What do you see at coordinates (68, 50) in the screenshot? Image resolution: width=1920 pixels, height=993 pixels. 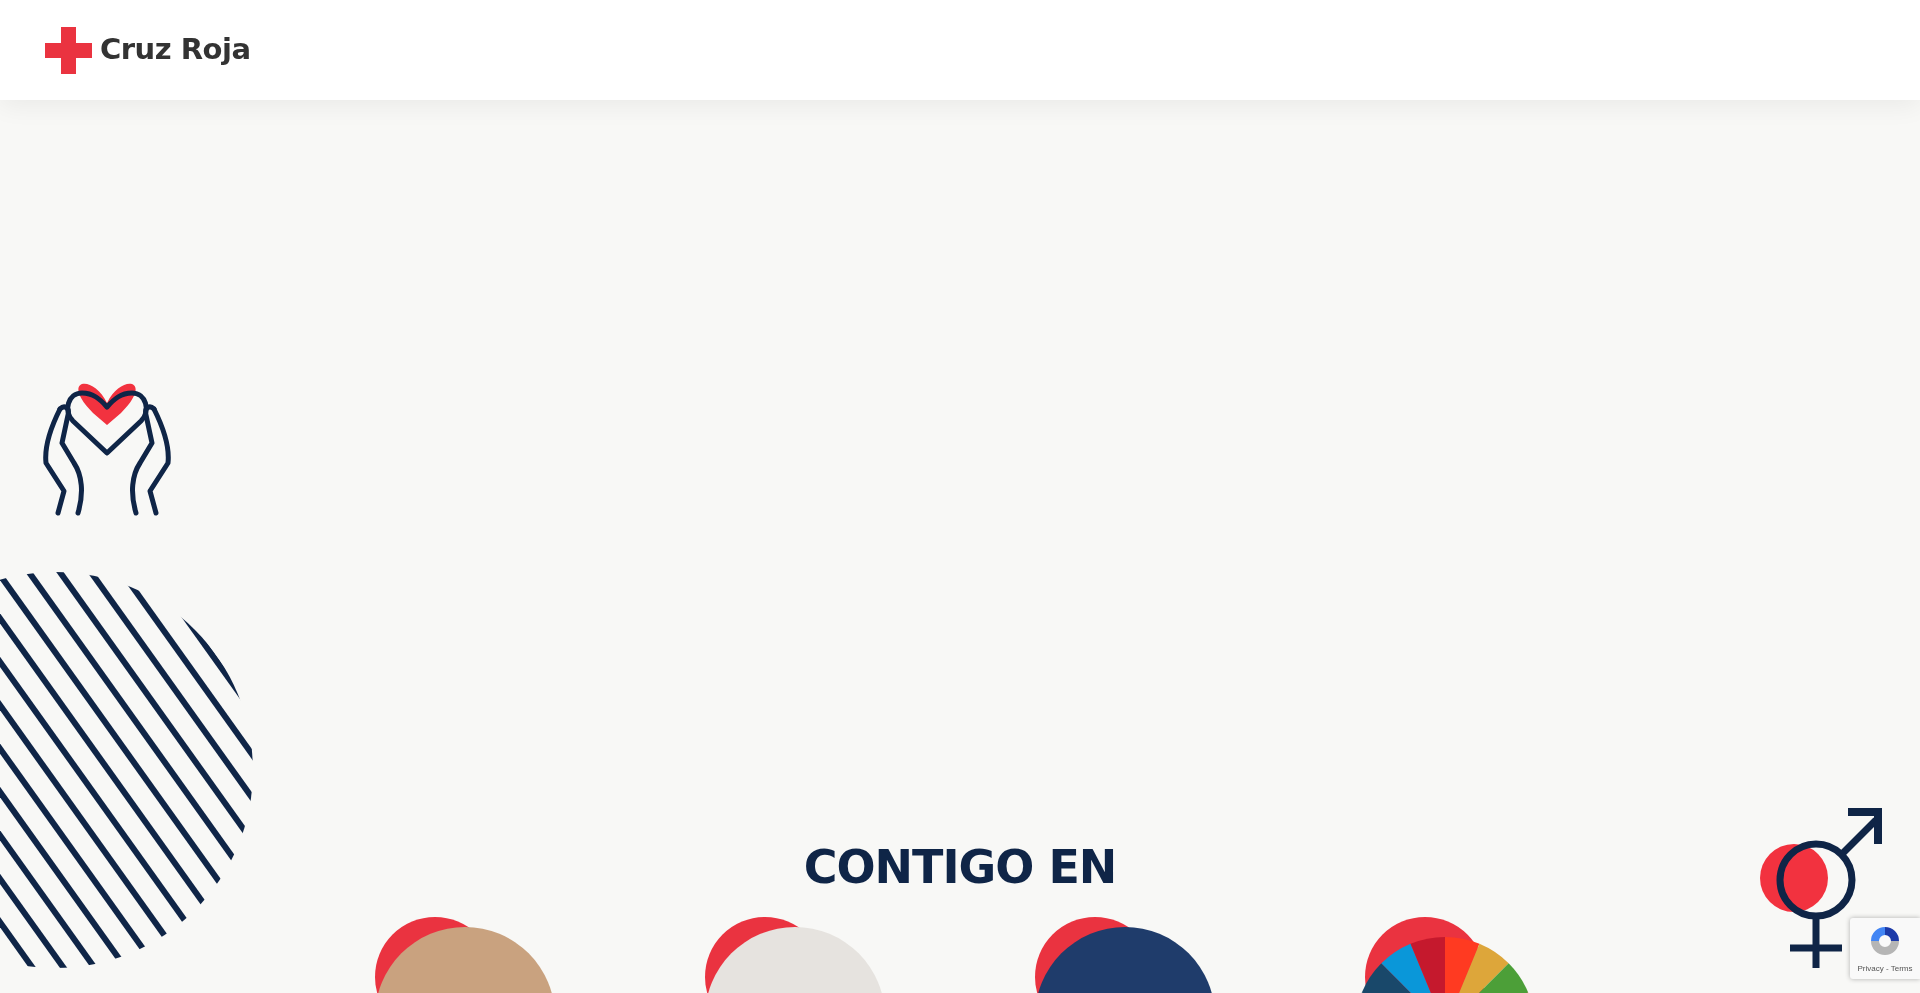 I see `cross-logo-icon` at bounding box center [68, 50].